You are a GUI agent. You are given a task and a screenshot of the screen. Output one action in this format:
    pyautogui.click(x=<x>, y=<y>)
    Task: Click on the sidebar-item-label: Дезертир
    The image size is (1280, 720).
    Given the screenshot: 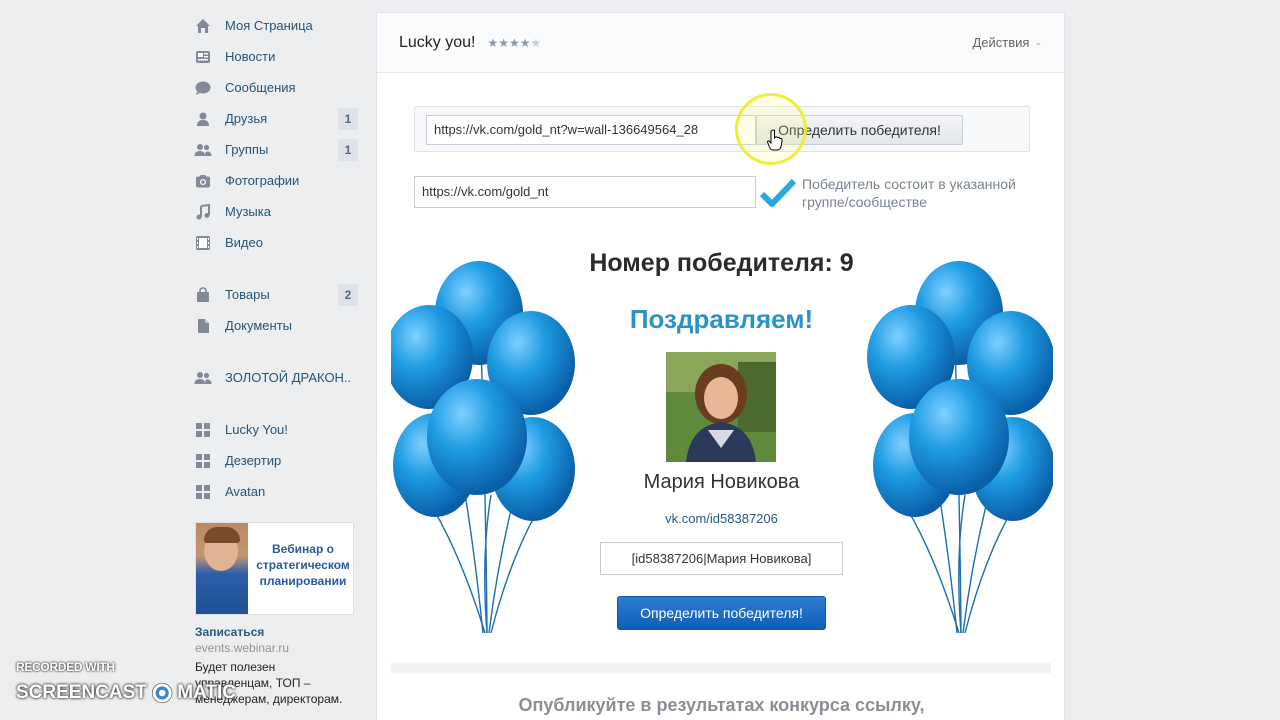 What is the action you would take?
    pyautogui.click(x=253, y=460)
    